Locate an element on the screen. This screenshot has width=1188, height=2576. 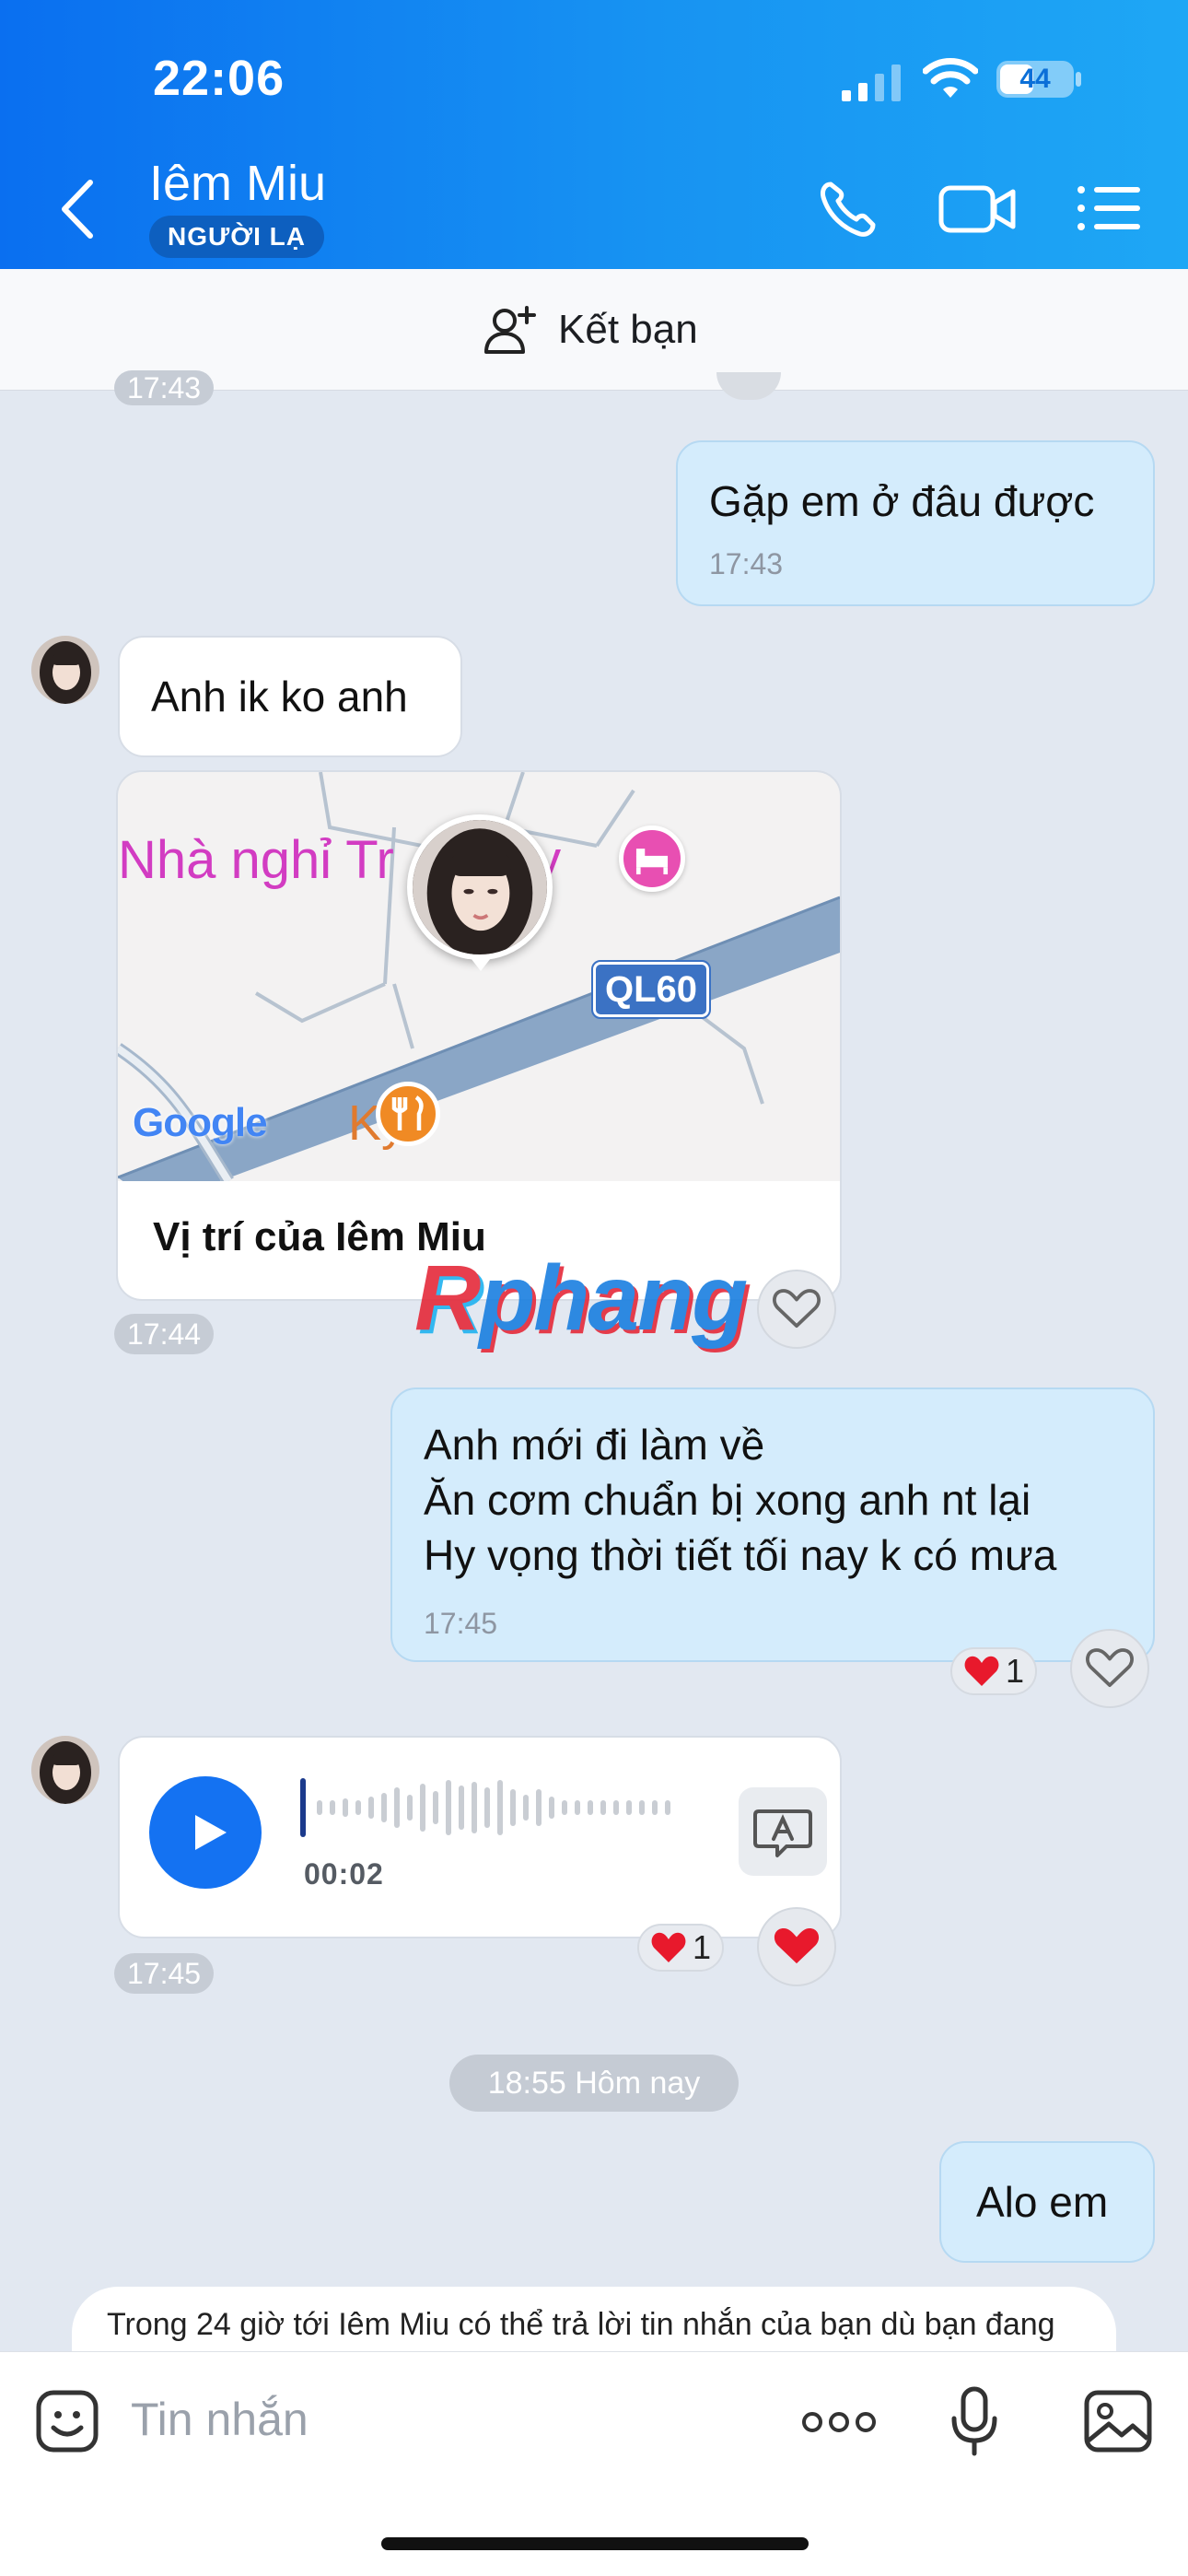
chat-header: 22:06 44 Iêm Miu NGƯỜI LẠ is located at coordinates (594, 134).